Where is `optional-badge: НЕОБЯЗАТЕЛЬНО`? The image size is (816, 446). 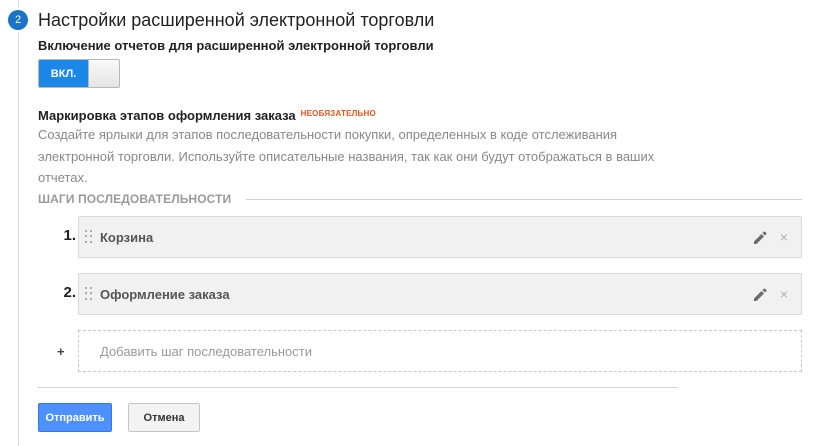
optional-badge: НЕОБЯЗАТЕЛЬНО is located at coordinates (338, 113).